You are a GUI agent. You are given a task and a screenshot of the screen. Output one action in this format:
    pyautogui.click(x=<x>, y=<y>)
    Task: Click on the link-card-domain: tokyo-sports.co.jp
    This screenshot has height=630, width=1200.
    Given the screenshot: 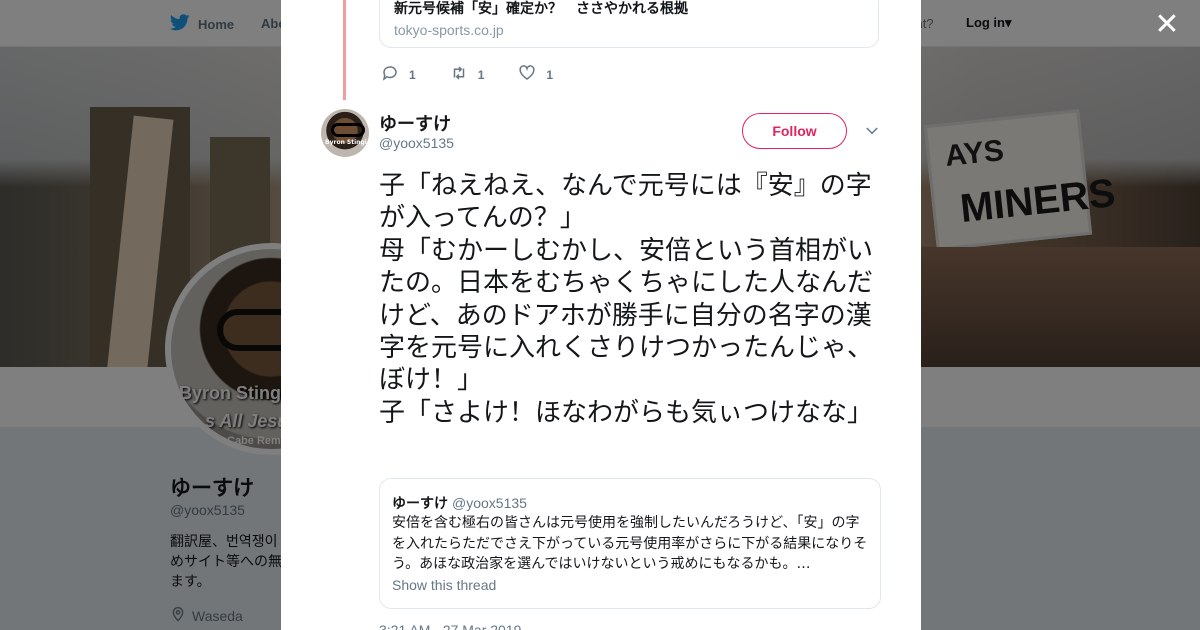 What is the action you would take?
    pyautogui.click(x=449, y=30)
    